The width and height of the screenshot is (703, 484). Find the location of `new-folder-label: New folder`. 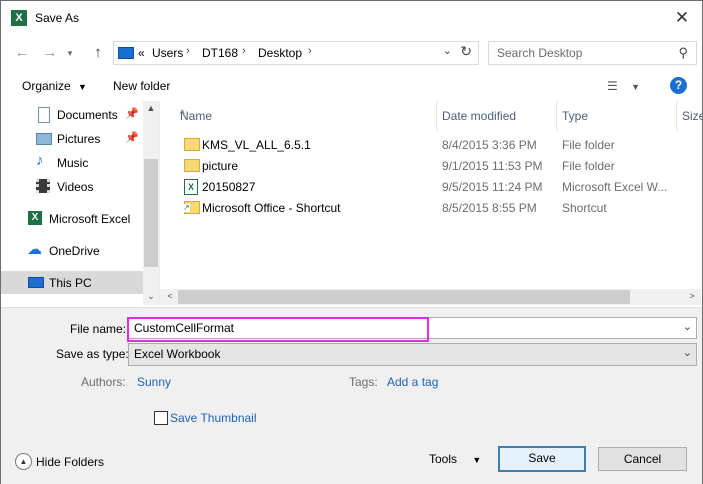

new-folder-label: New folder is located at coordinates (142, 86).